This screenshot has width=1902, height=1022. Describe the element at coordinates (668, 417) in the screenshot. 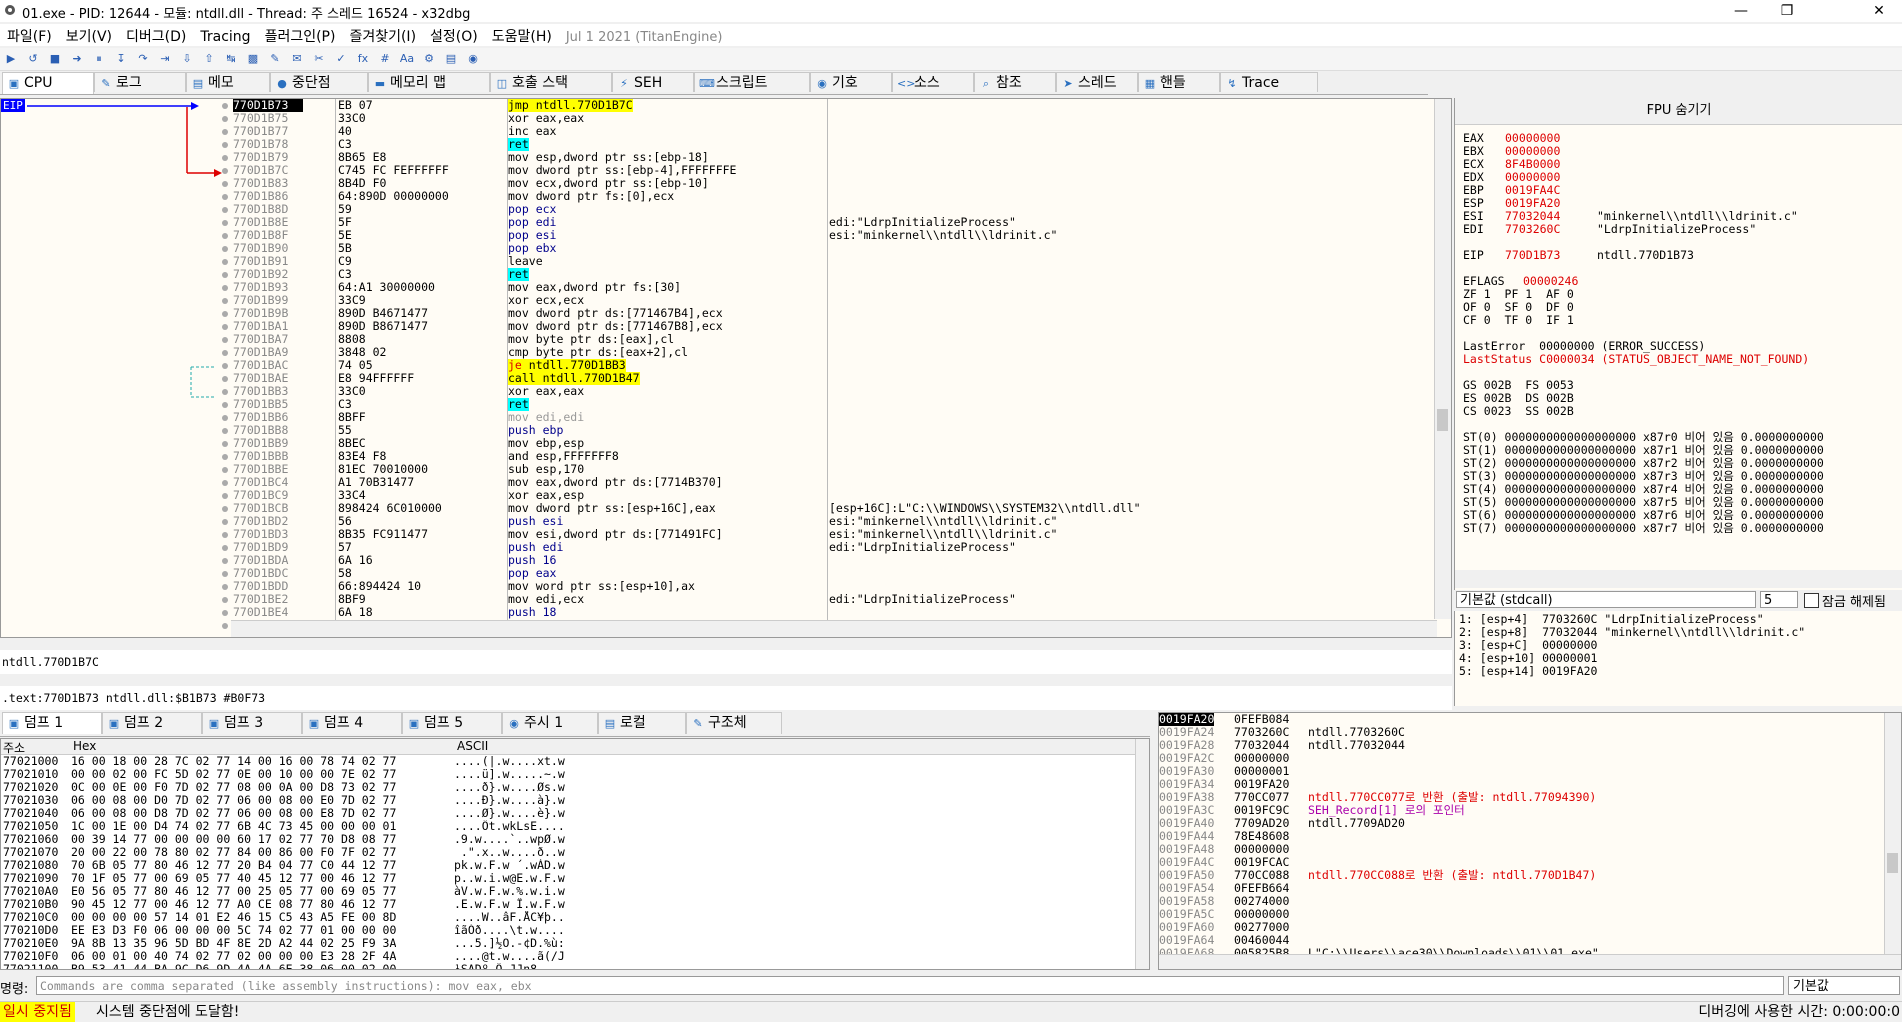

I see `instruction-text: mov edi,edi` at that location.